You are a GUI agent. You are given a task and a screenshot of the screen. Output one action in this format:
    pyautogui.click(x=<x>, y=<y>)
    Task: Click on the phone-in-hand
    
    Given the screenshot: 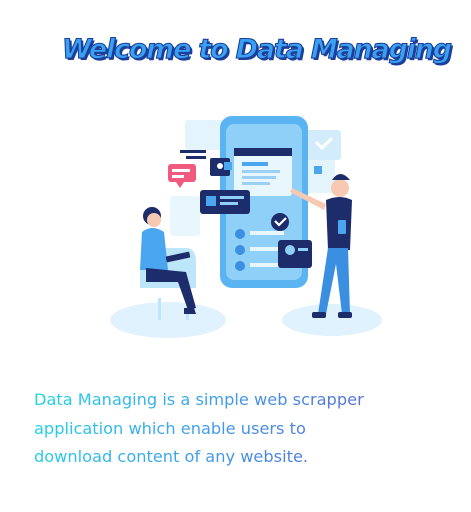 What is the action you would take?
    pyautogui.click(x=342, y=227)
    